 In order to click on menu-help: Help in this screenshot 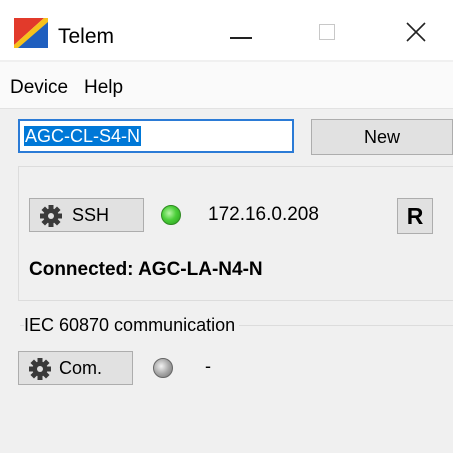, I will do `click(103, 88)`.